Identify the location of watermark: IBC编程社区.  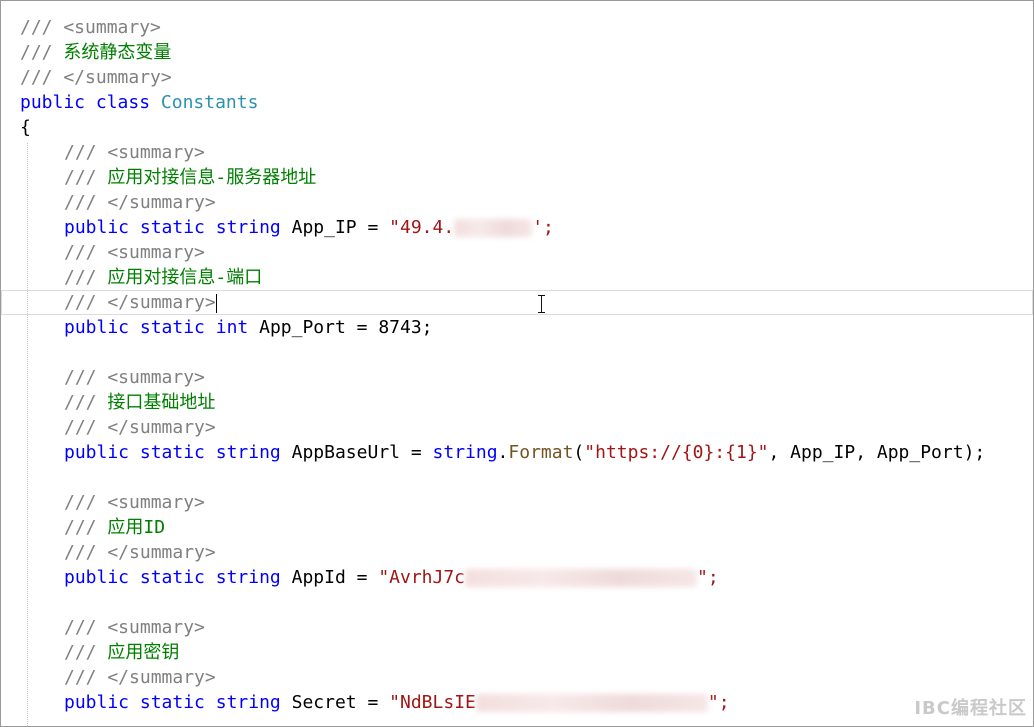
(970, 708).